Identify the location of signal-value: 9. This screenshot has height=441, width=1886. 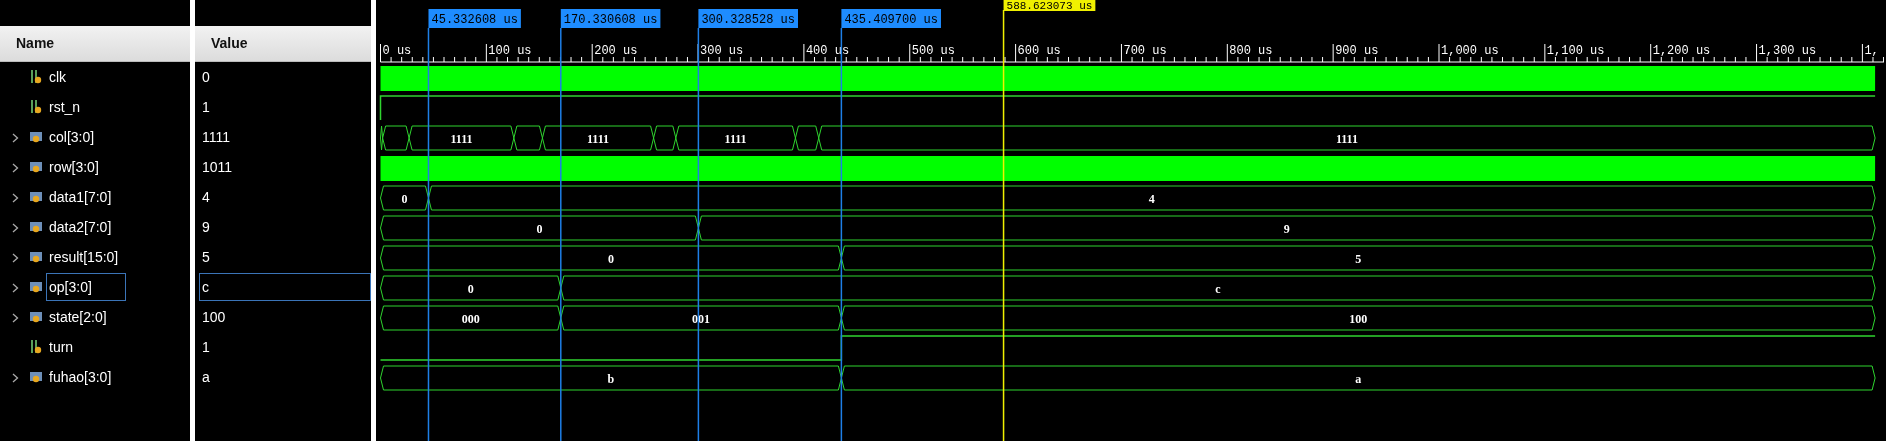
(206, 227).